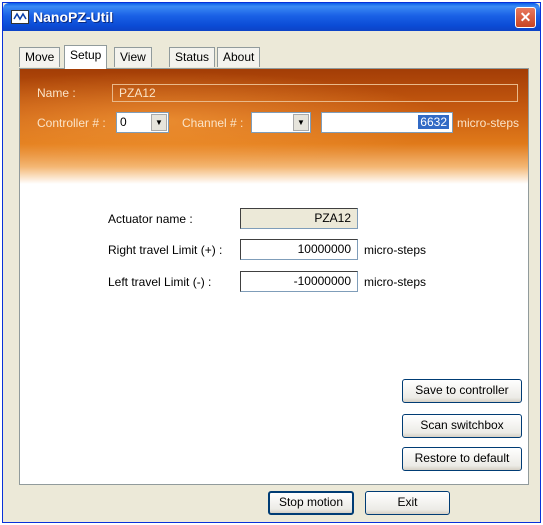 The height and width of the screenshot is (525, 543). What do you see at coordinates (462, 459) in the screenshot?
I see `restore-default-button: Restore to default` at bounding box center [462, 459].